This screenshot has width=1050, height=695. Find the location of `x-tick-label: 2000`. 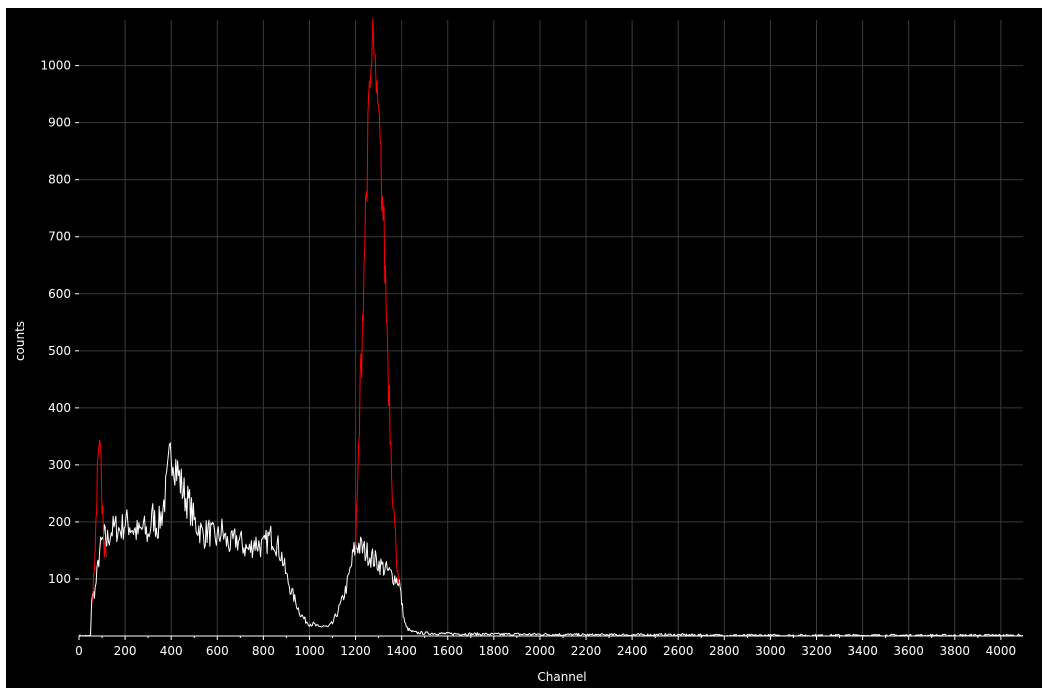

x-tick-label: 2000 is located at coordinates (540, 651).